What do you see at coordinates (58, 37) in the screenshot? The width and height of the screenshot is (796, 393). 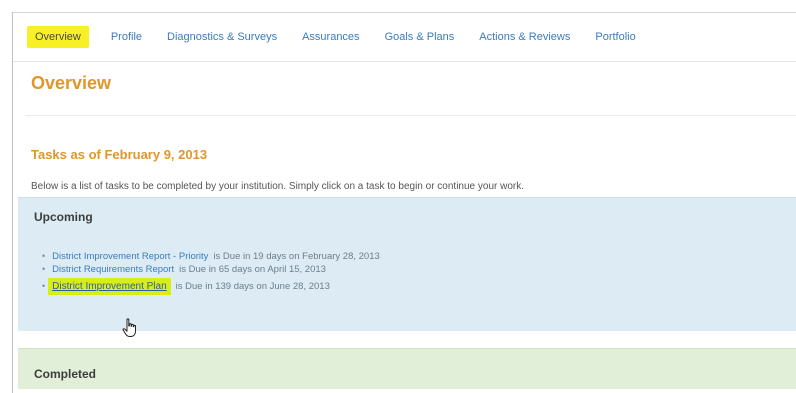 I see `tab-overview: Overview` at bounding box center [58, 37].